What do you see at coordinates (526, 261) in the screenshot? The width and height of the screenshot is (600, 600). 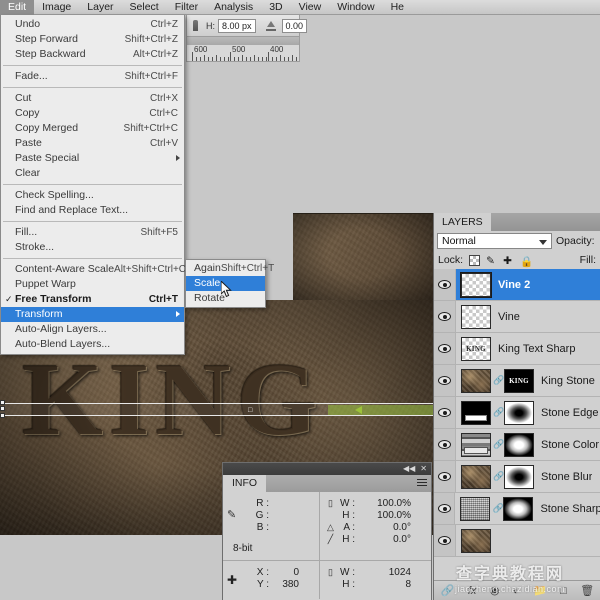 I see `lock-all-icon: 🔒` at bounding box center [526, 261].